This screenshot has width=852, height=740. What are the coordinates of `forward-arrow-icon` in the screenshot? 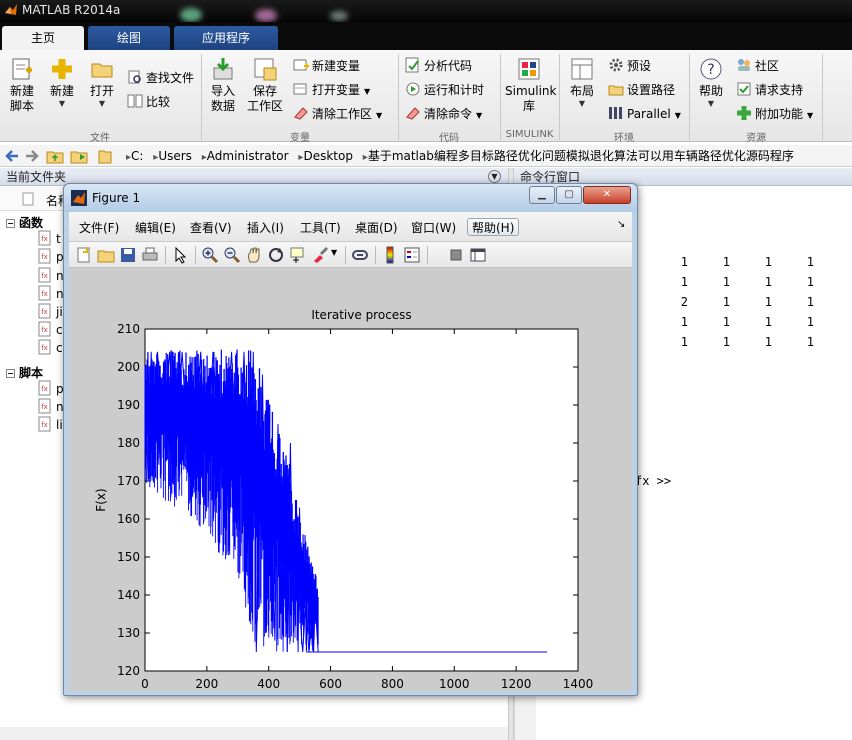 It's located at (32, 156).